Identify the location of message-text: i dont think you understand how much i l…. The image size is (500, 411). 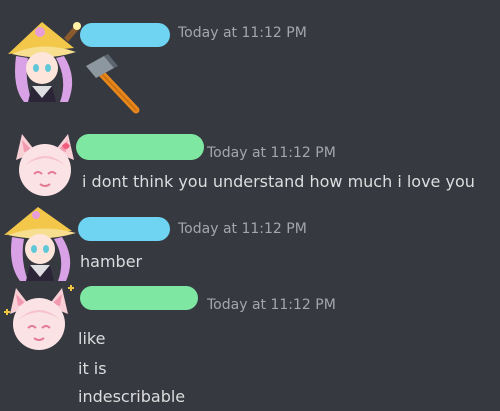
(278, 181).